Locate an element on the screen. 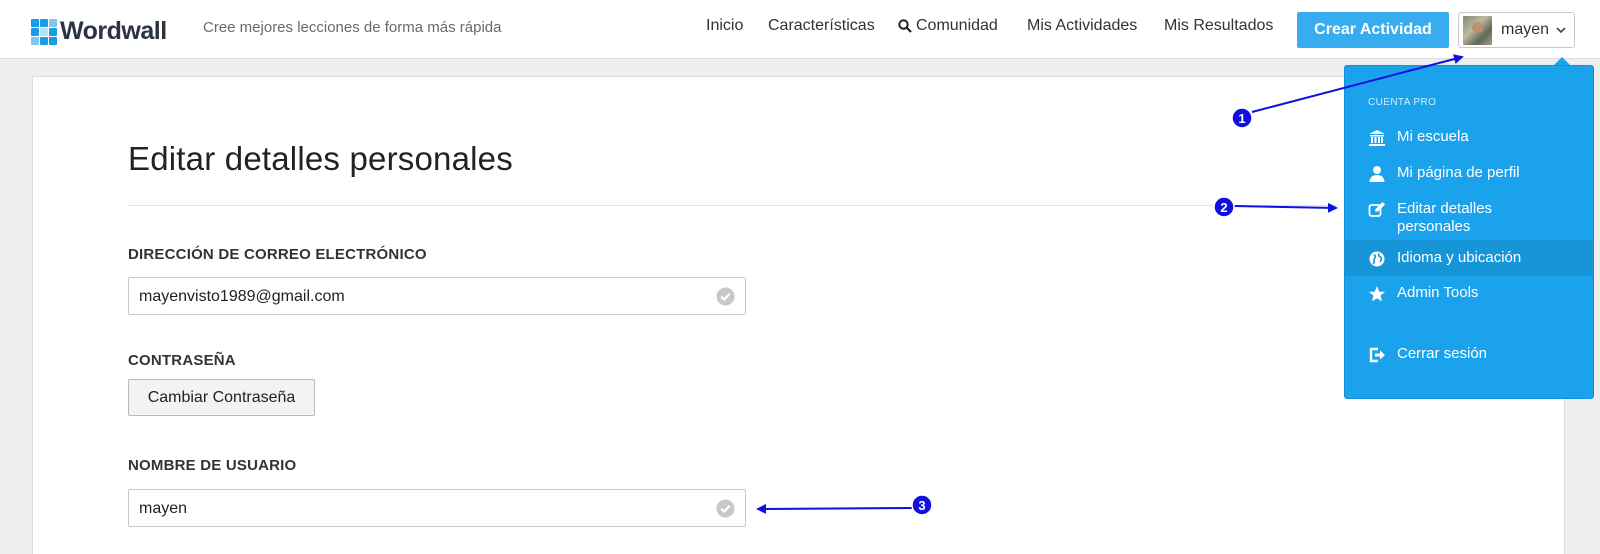 This screenshot has height=554, width=1600. create-activity-button: Crear Actividad is located at coordinates (1373, 30).